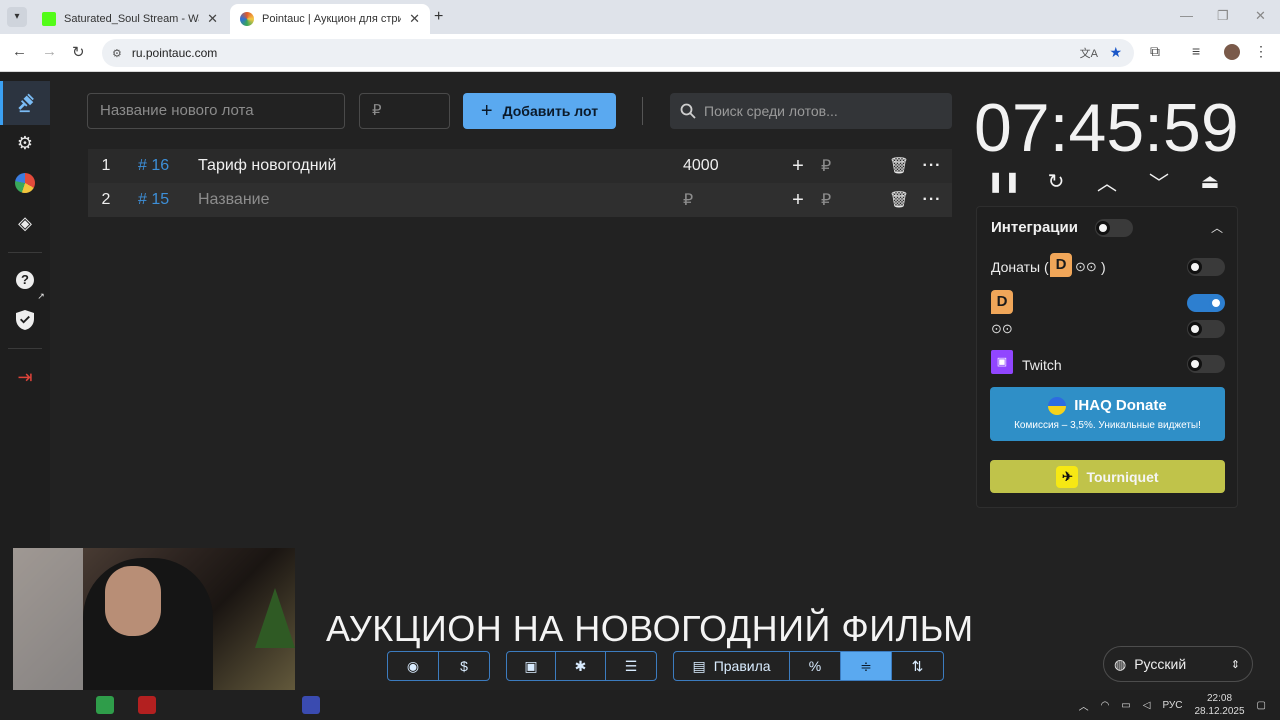 Image resolution: width=1280 pixels, height=720 pixels. Describe the element at coordinates (154, 627) in the screenshot. I see `webcam-overlay` at that location.